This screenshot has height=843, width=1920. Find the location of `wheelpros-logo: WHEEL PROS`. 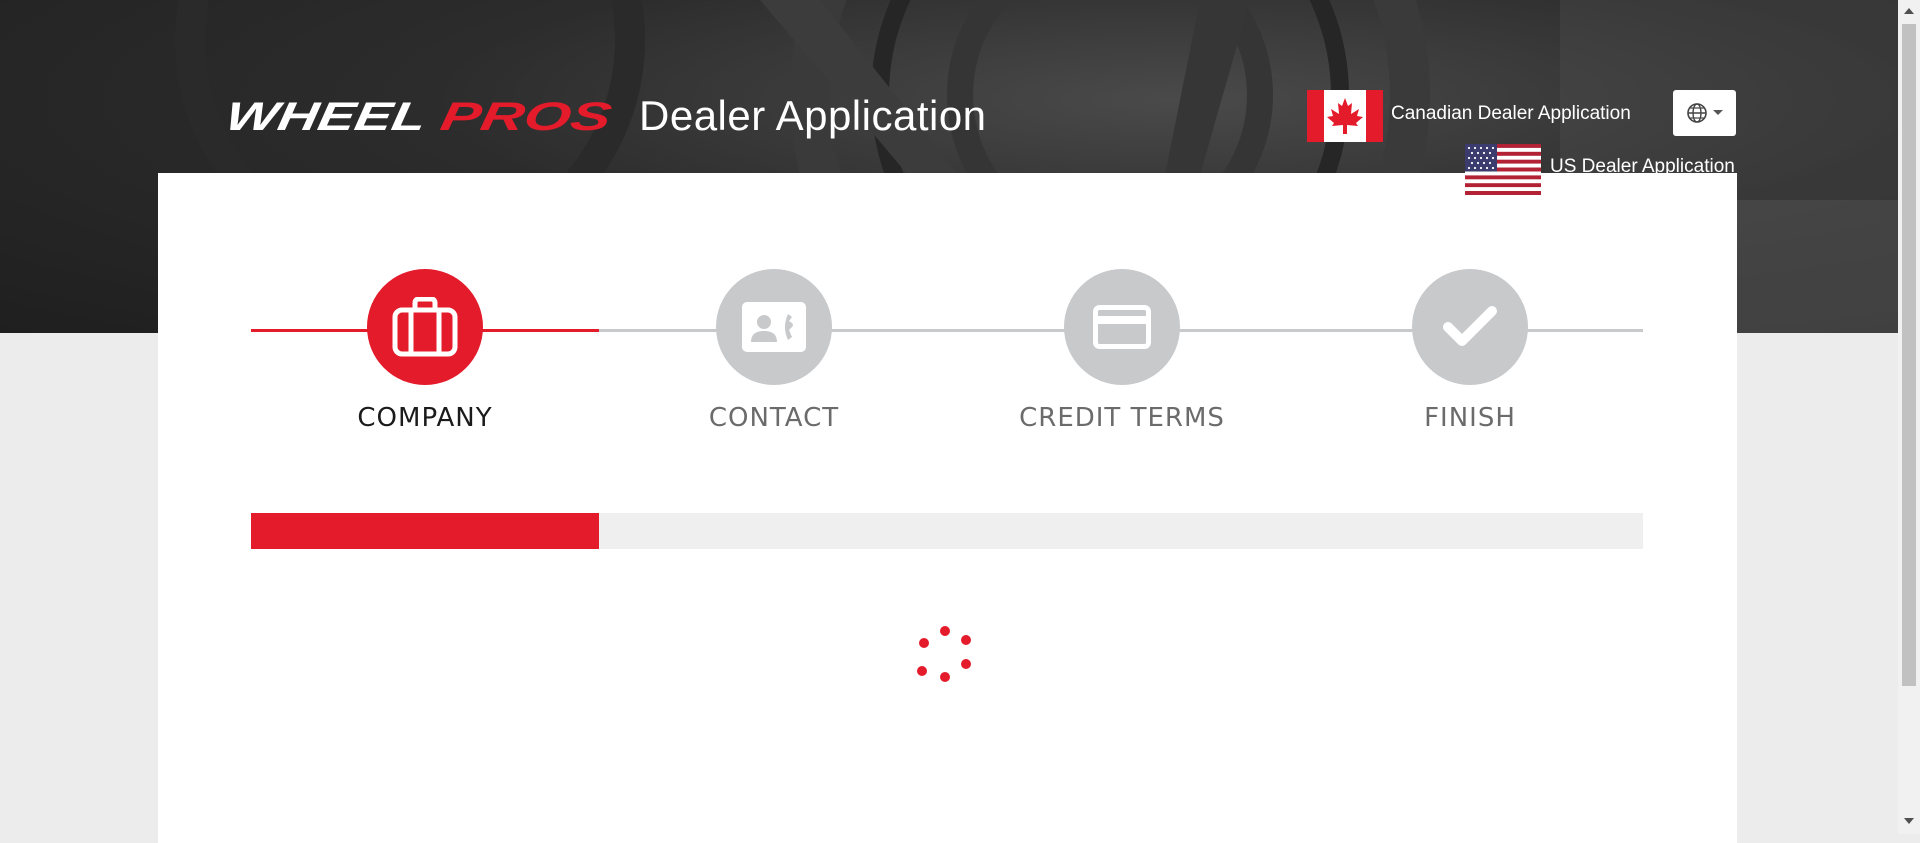

wheelpros-logo: WHEEL PROS is located at coordinates (421, 117).